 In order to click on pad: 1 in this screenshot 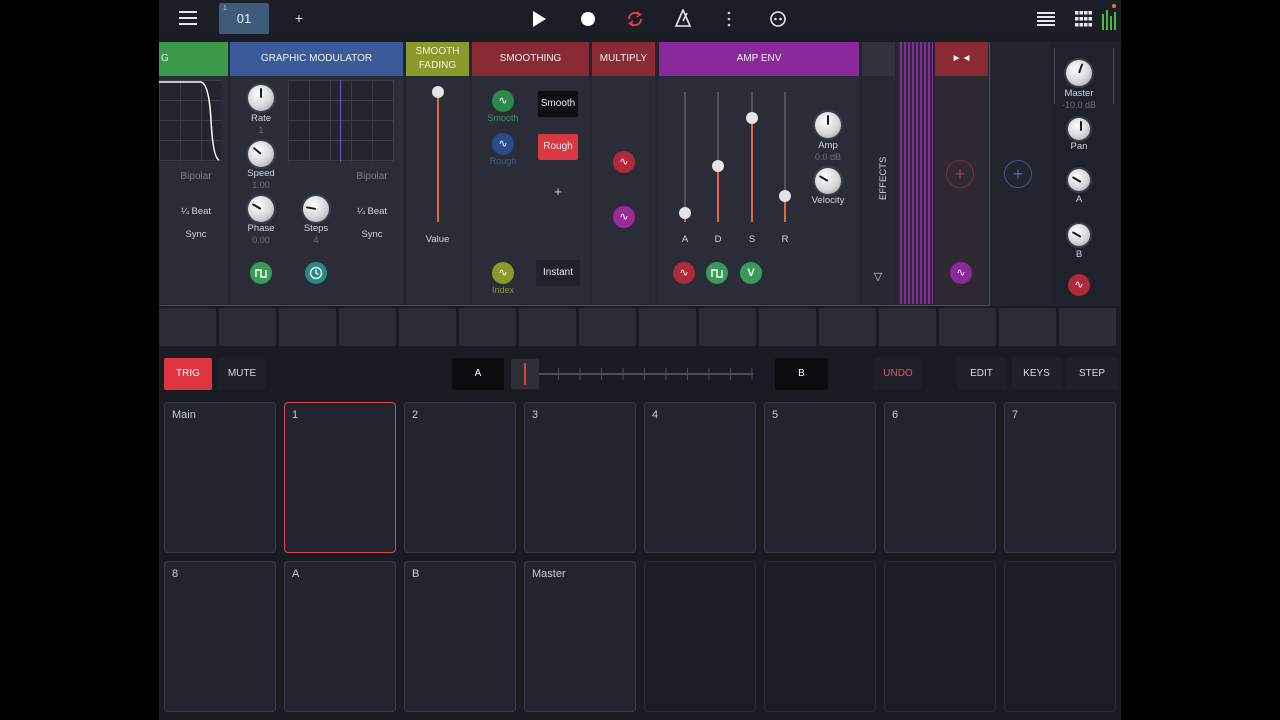, I will do `click(340, 477)`.